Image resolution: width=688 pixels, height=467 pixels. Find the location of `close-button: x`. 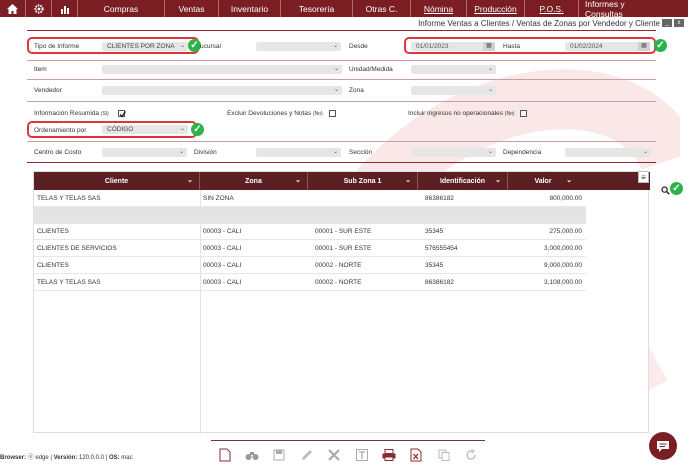

close-button: x is located at coordinates (679, 23).